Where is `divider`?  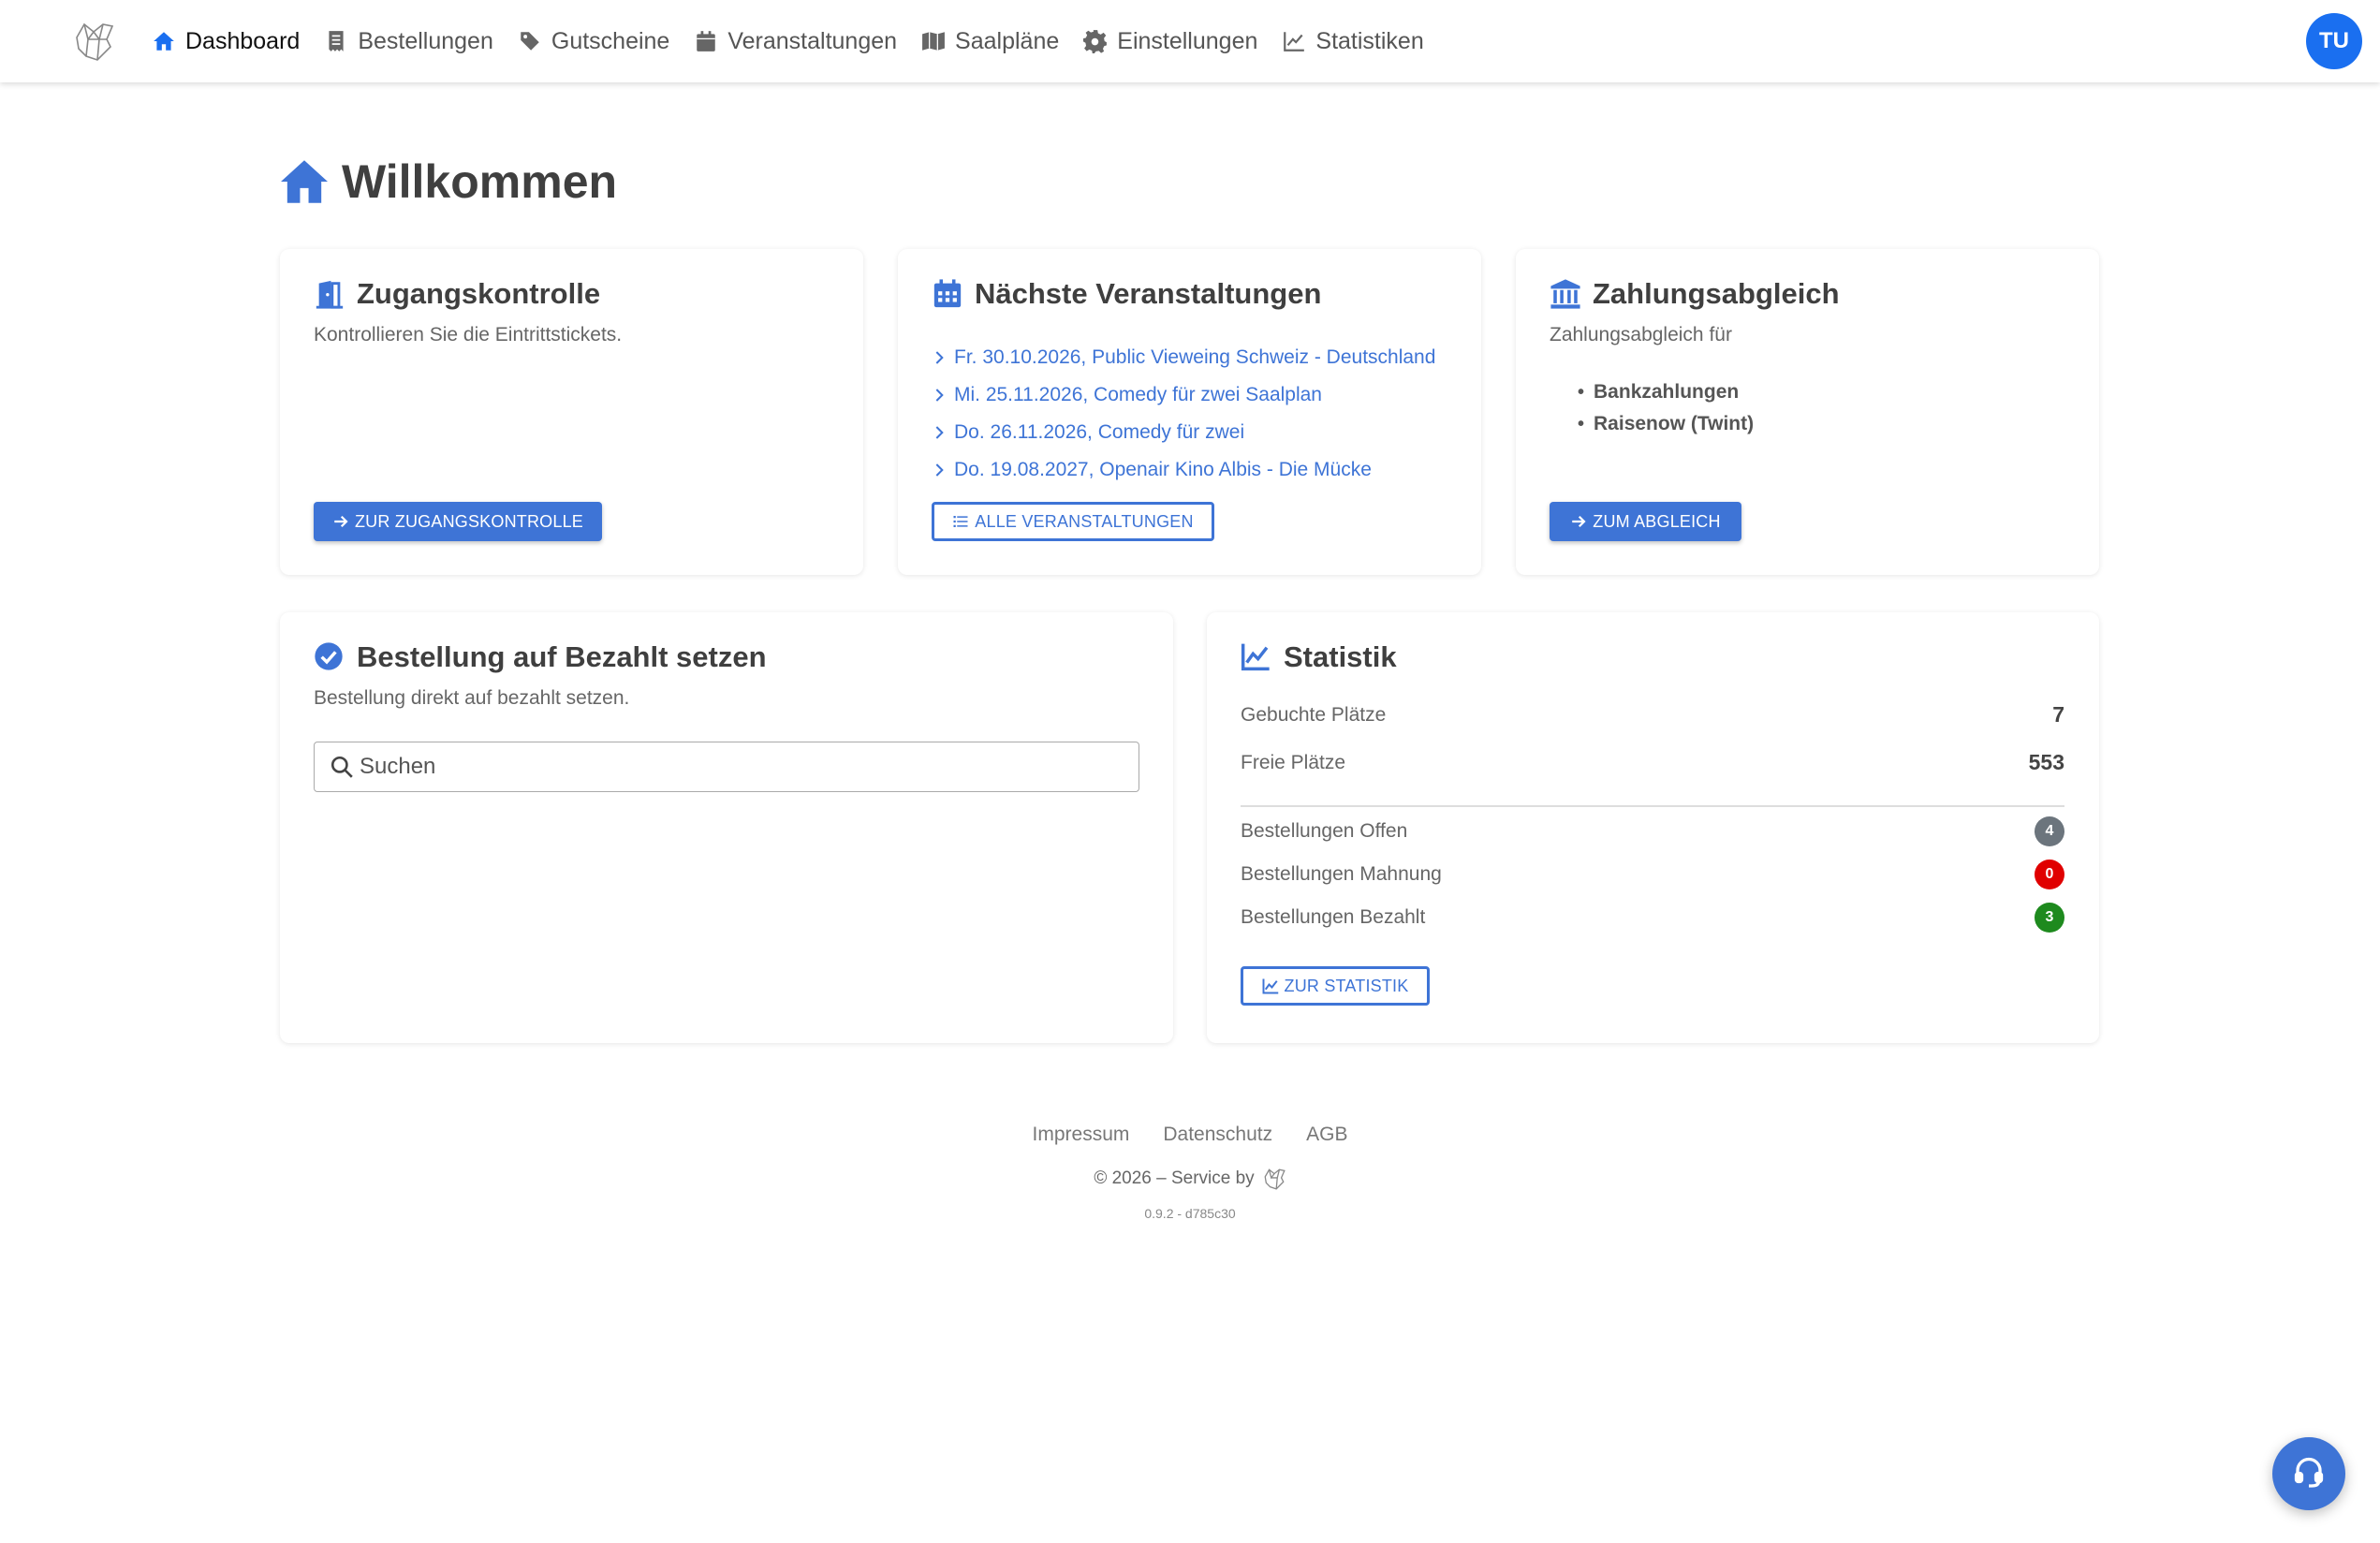 divider is located at coordinates (1652, 806).